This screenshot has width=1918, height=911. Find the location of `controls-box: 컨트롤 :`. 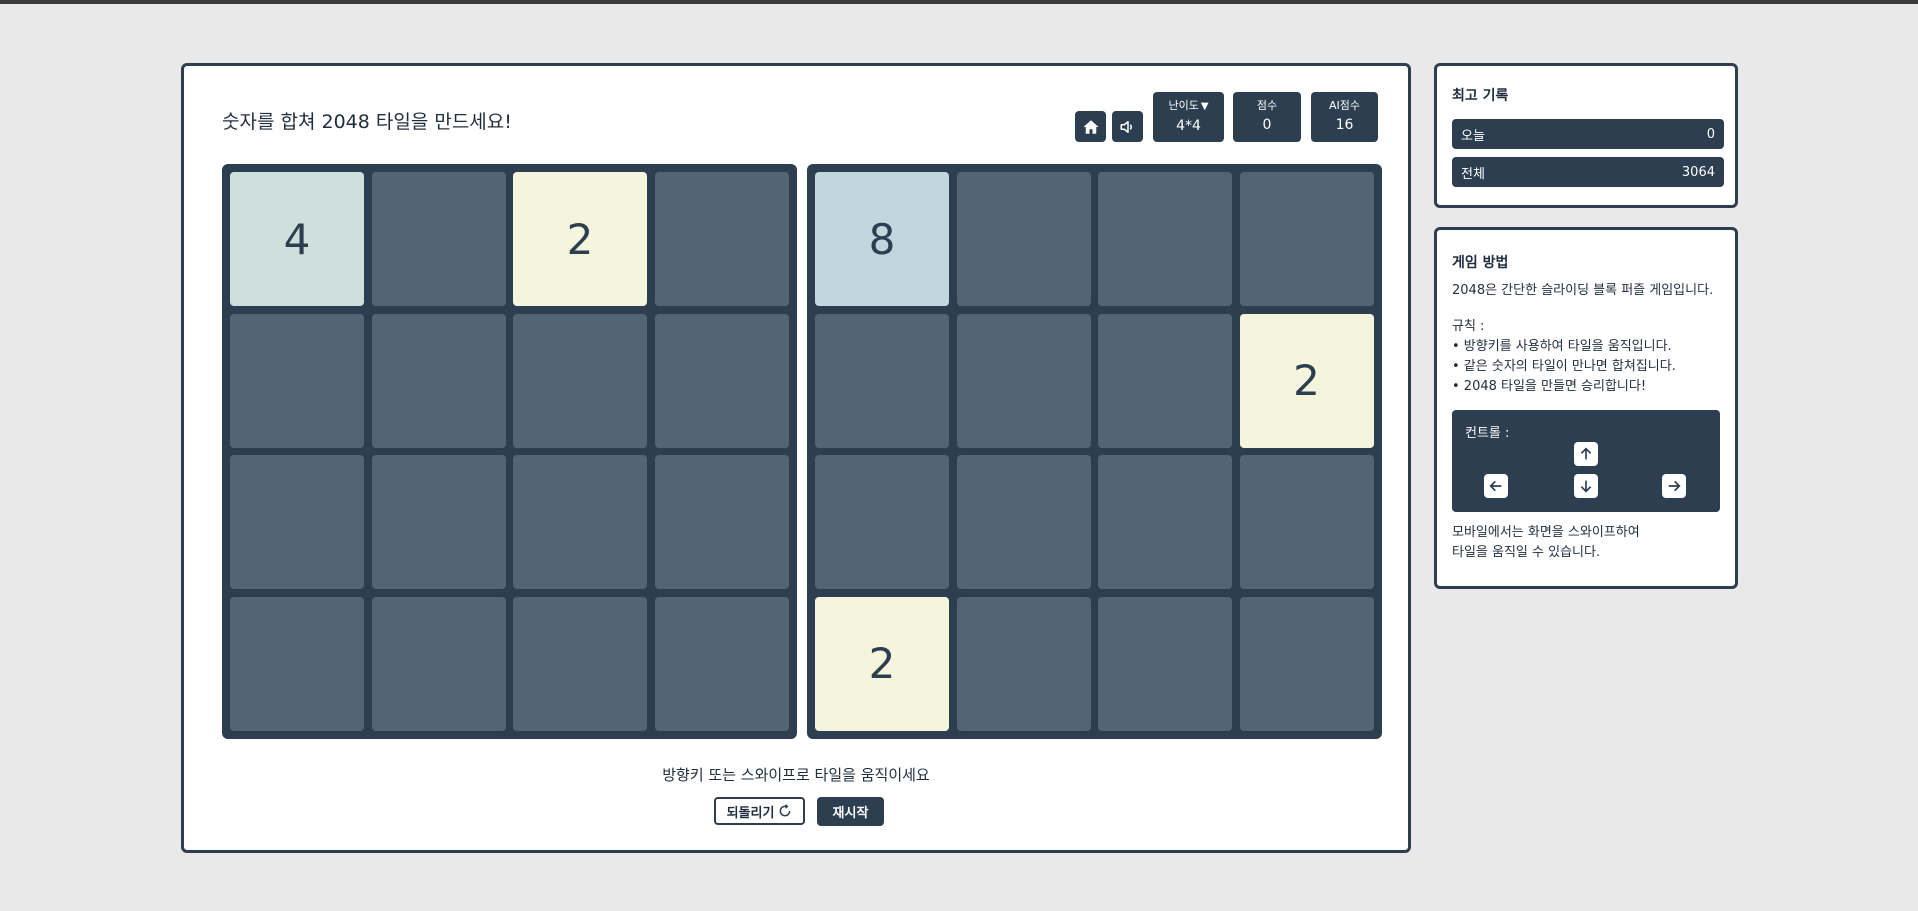

controls-box: 컨트롤 : is located at coordinates (1586, 461).